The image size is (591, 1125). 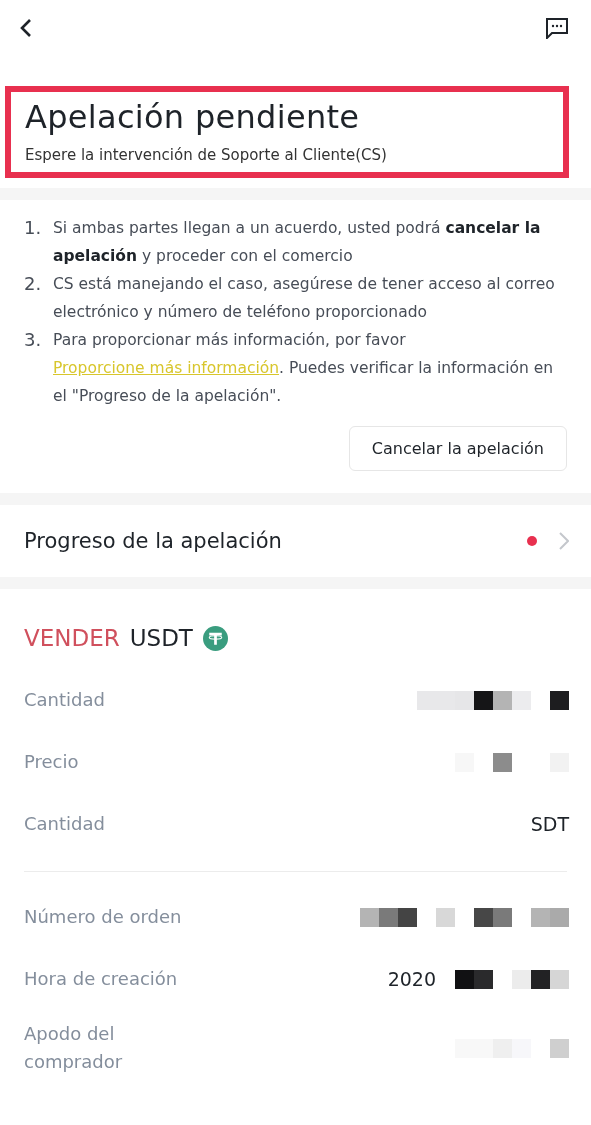 What do you see at coordinates (304, 368) in the screenshot?
I see `step-text: Para proporcionar más información, por favor Proporcione más información. Puedes verificar la información en el "Progreso de la apelación".` at bounding box center [304, 368].